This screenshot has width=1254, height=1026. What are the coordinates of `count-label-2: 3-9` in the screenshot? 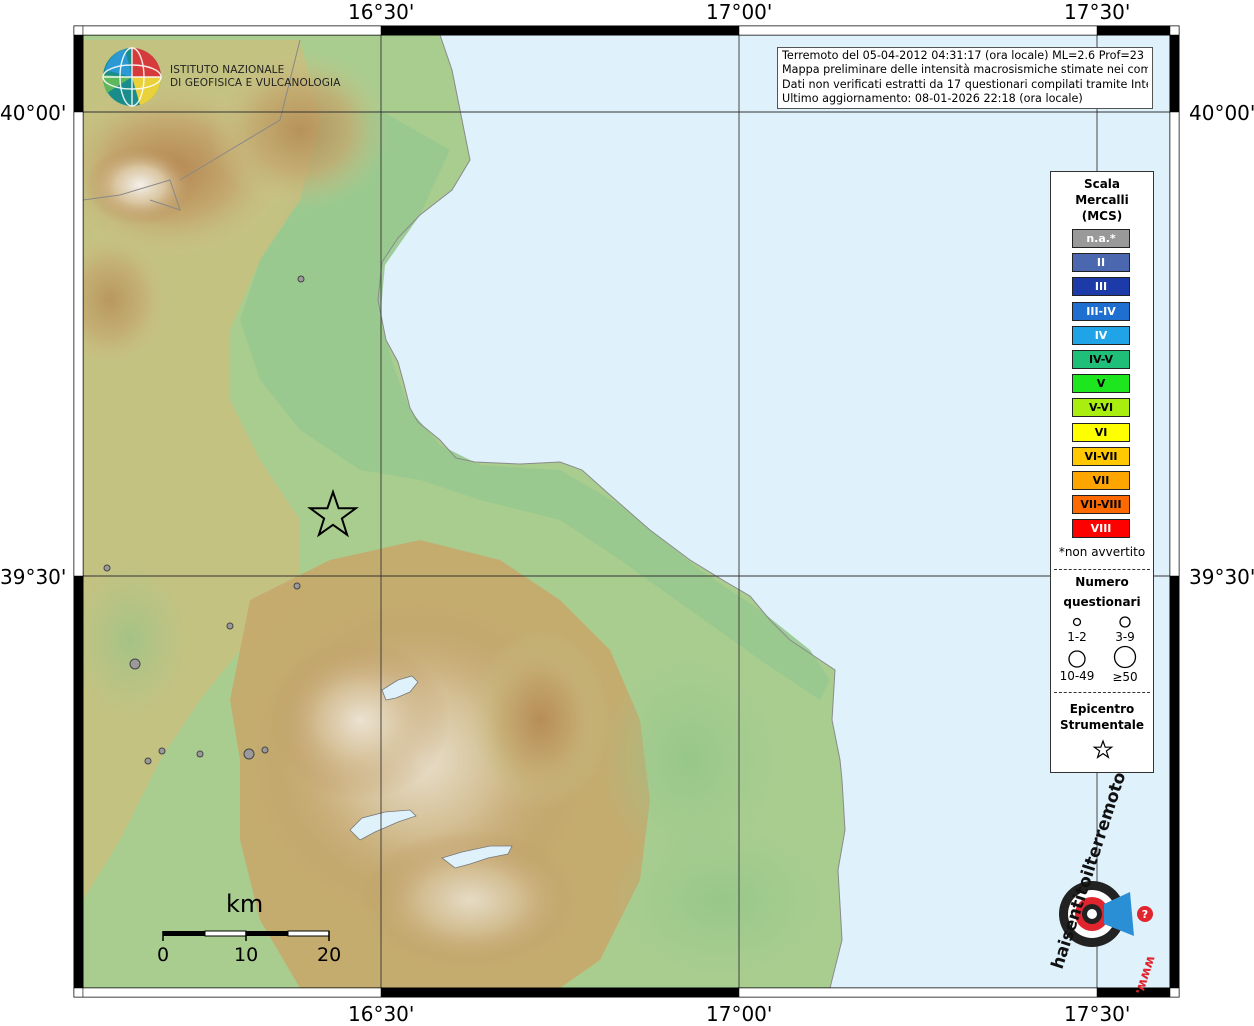 It's located at (1125, 637).